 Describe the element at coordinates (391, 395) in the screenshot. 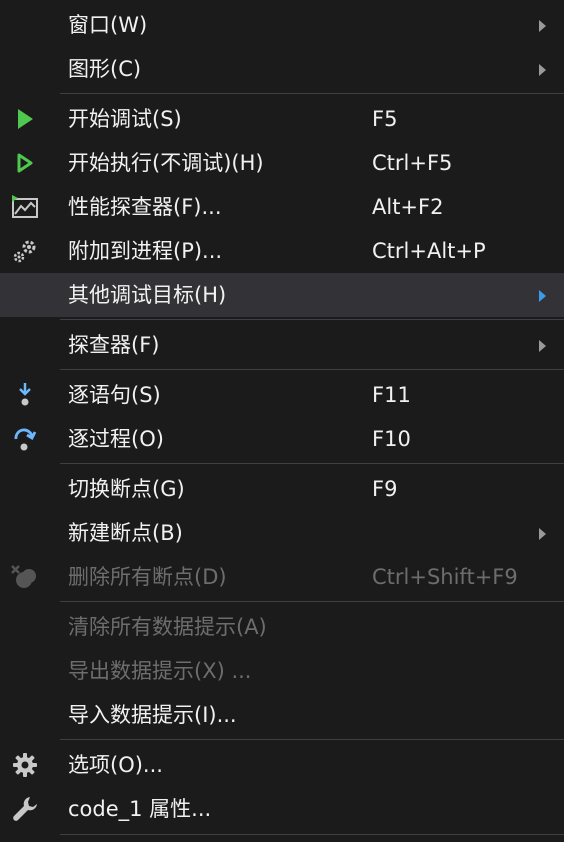

I see `menu-item-shortcut: F11` at that location.